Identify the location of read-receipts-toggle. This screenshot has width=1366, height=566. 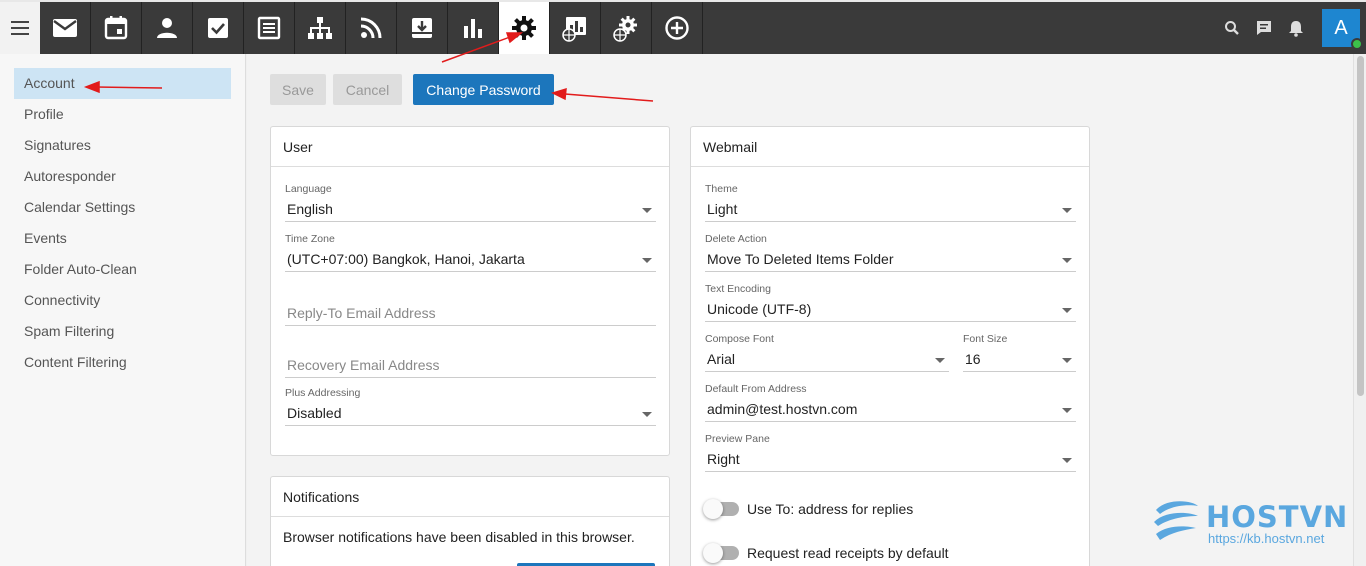
(721, 553).